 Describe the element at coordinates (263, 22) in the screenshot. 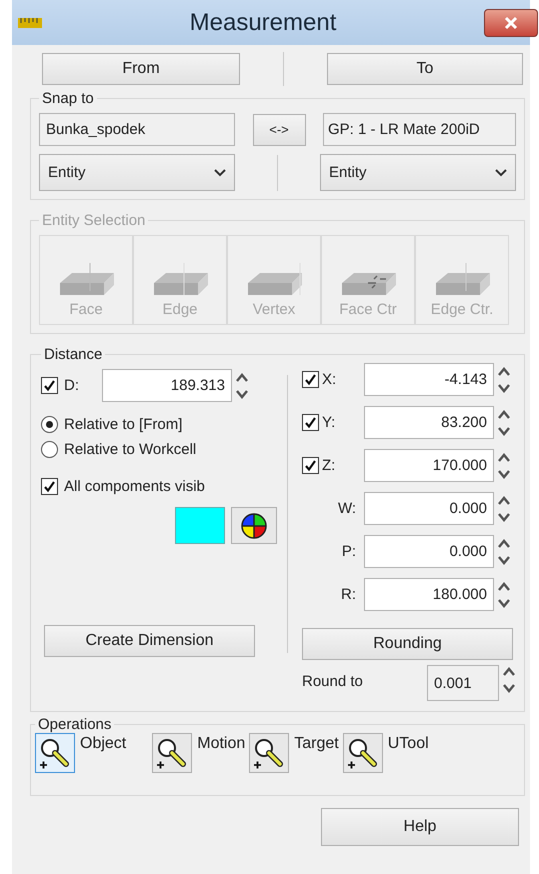

I see `window-title: Measurement` at that location.